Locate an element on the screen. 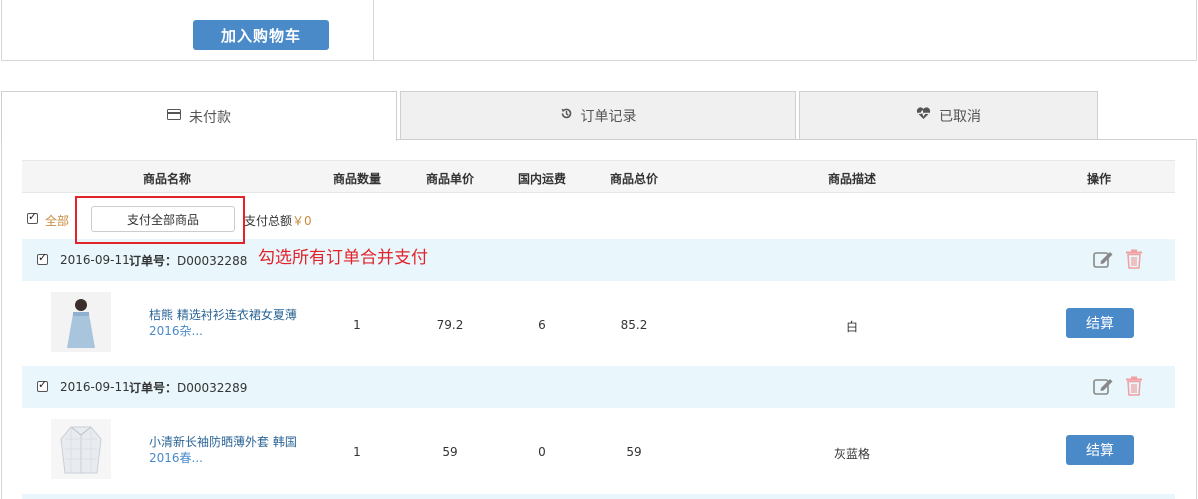 The height and width of the screenshot is (499, 1198). table-header: 商品名称 商品数量 商品单价 国内运费 商品总价 商品描述 操作 is located at coordinates (598, 176).